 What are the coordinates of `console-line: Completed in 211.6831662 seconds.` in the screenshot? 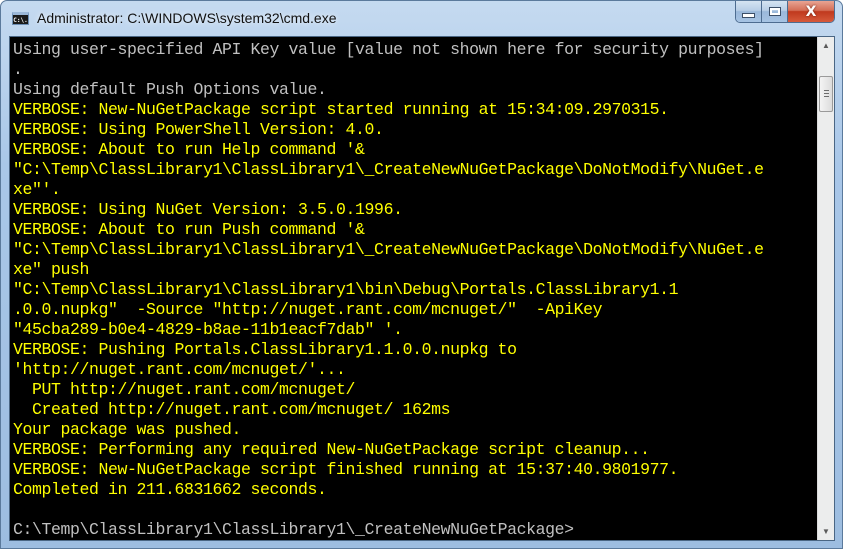 It's located at (170, 489).